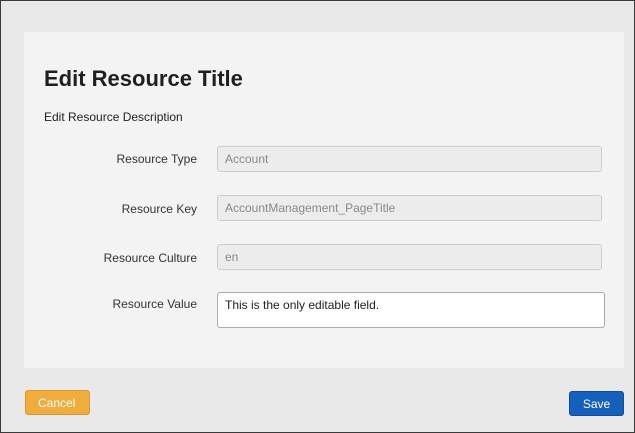 This screenshot has width=635, height=433. Describe the element at coordinates (150, 258) in the screenshot. I see `resource-culture-label: Resource Culture` at that location.